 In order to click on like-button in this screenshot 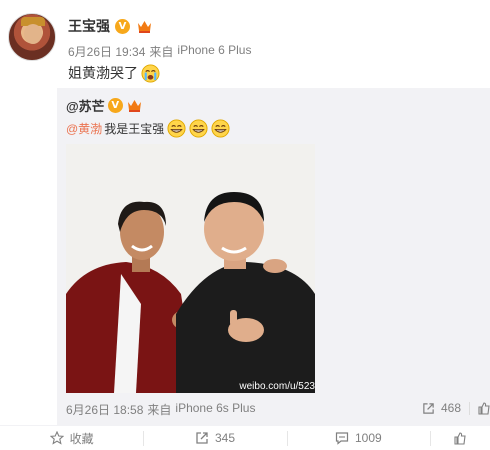, I will do `click(459, 438)`.